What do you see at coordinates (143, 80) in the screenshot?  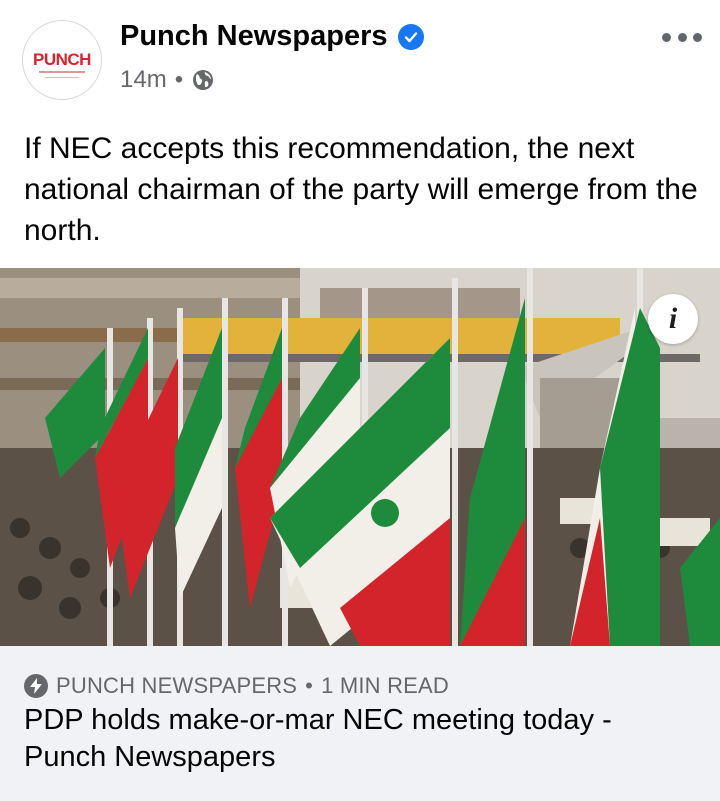 I see `post-timestamp: 14m` at bounding box center [143, 80].